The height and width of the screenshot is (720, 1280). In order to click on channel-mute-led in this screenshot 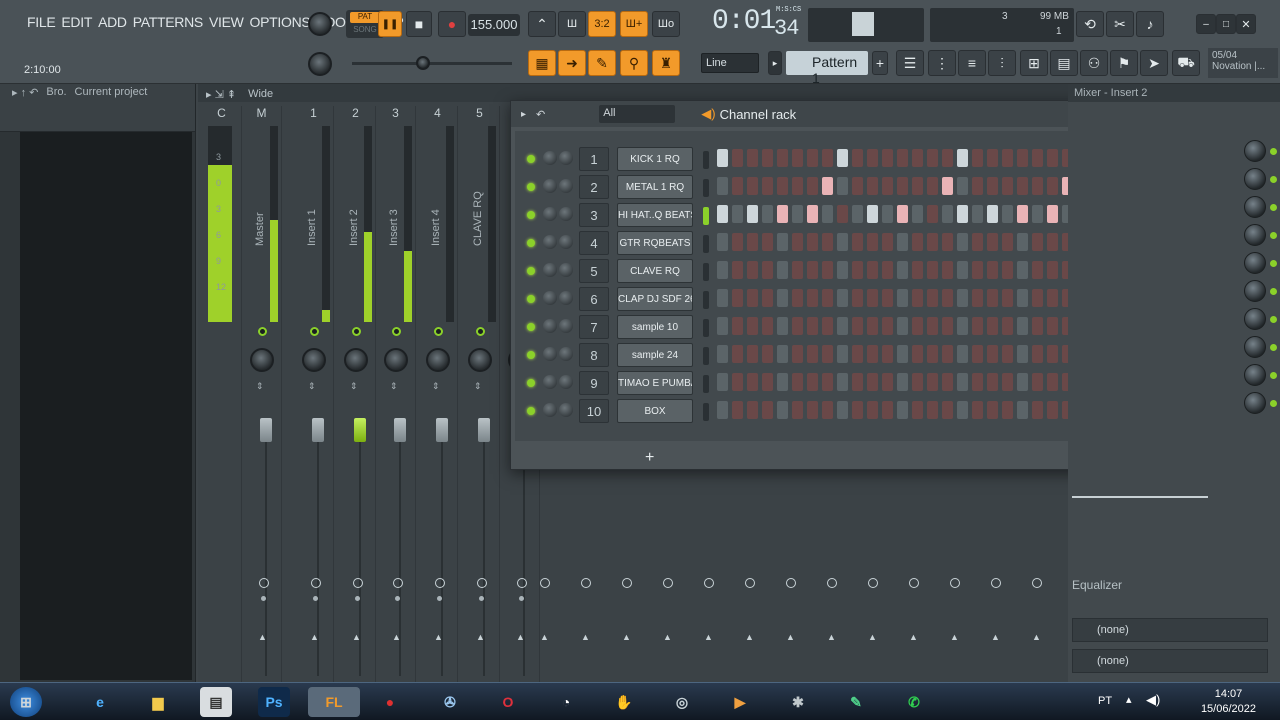, I will do `click(531, 383)`.